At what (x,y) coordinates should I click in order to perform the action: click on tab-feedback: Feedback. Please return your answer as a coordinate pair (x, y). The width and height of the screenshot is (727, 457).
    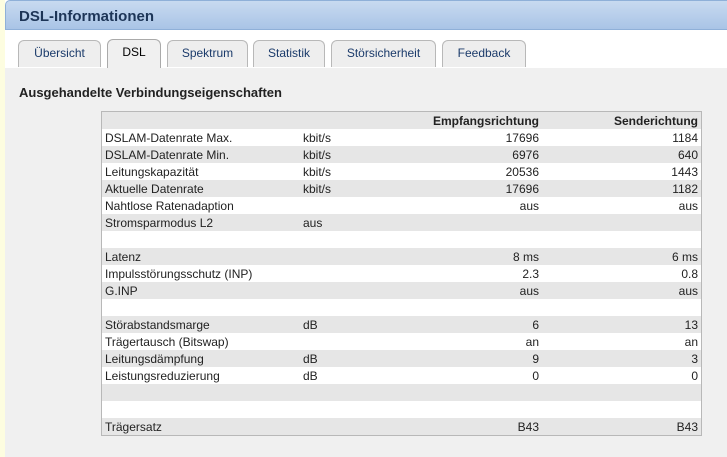
    Looking at the image, I should click on (484, 53).